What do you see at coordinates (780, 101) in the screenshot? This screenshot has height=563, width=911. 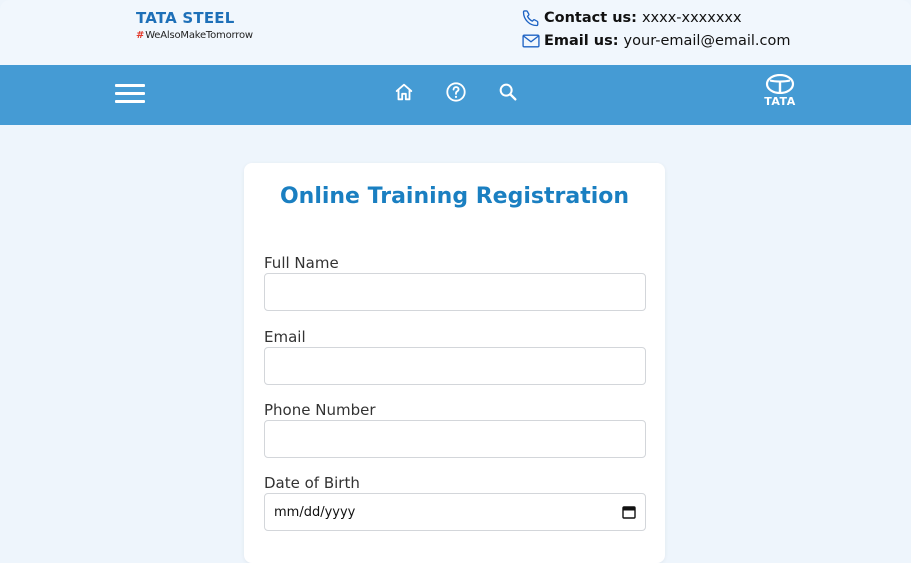 I see `tata-logo-text: TATA` at bounding box center [780, 101].